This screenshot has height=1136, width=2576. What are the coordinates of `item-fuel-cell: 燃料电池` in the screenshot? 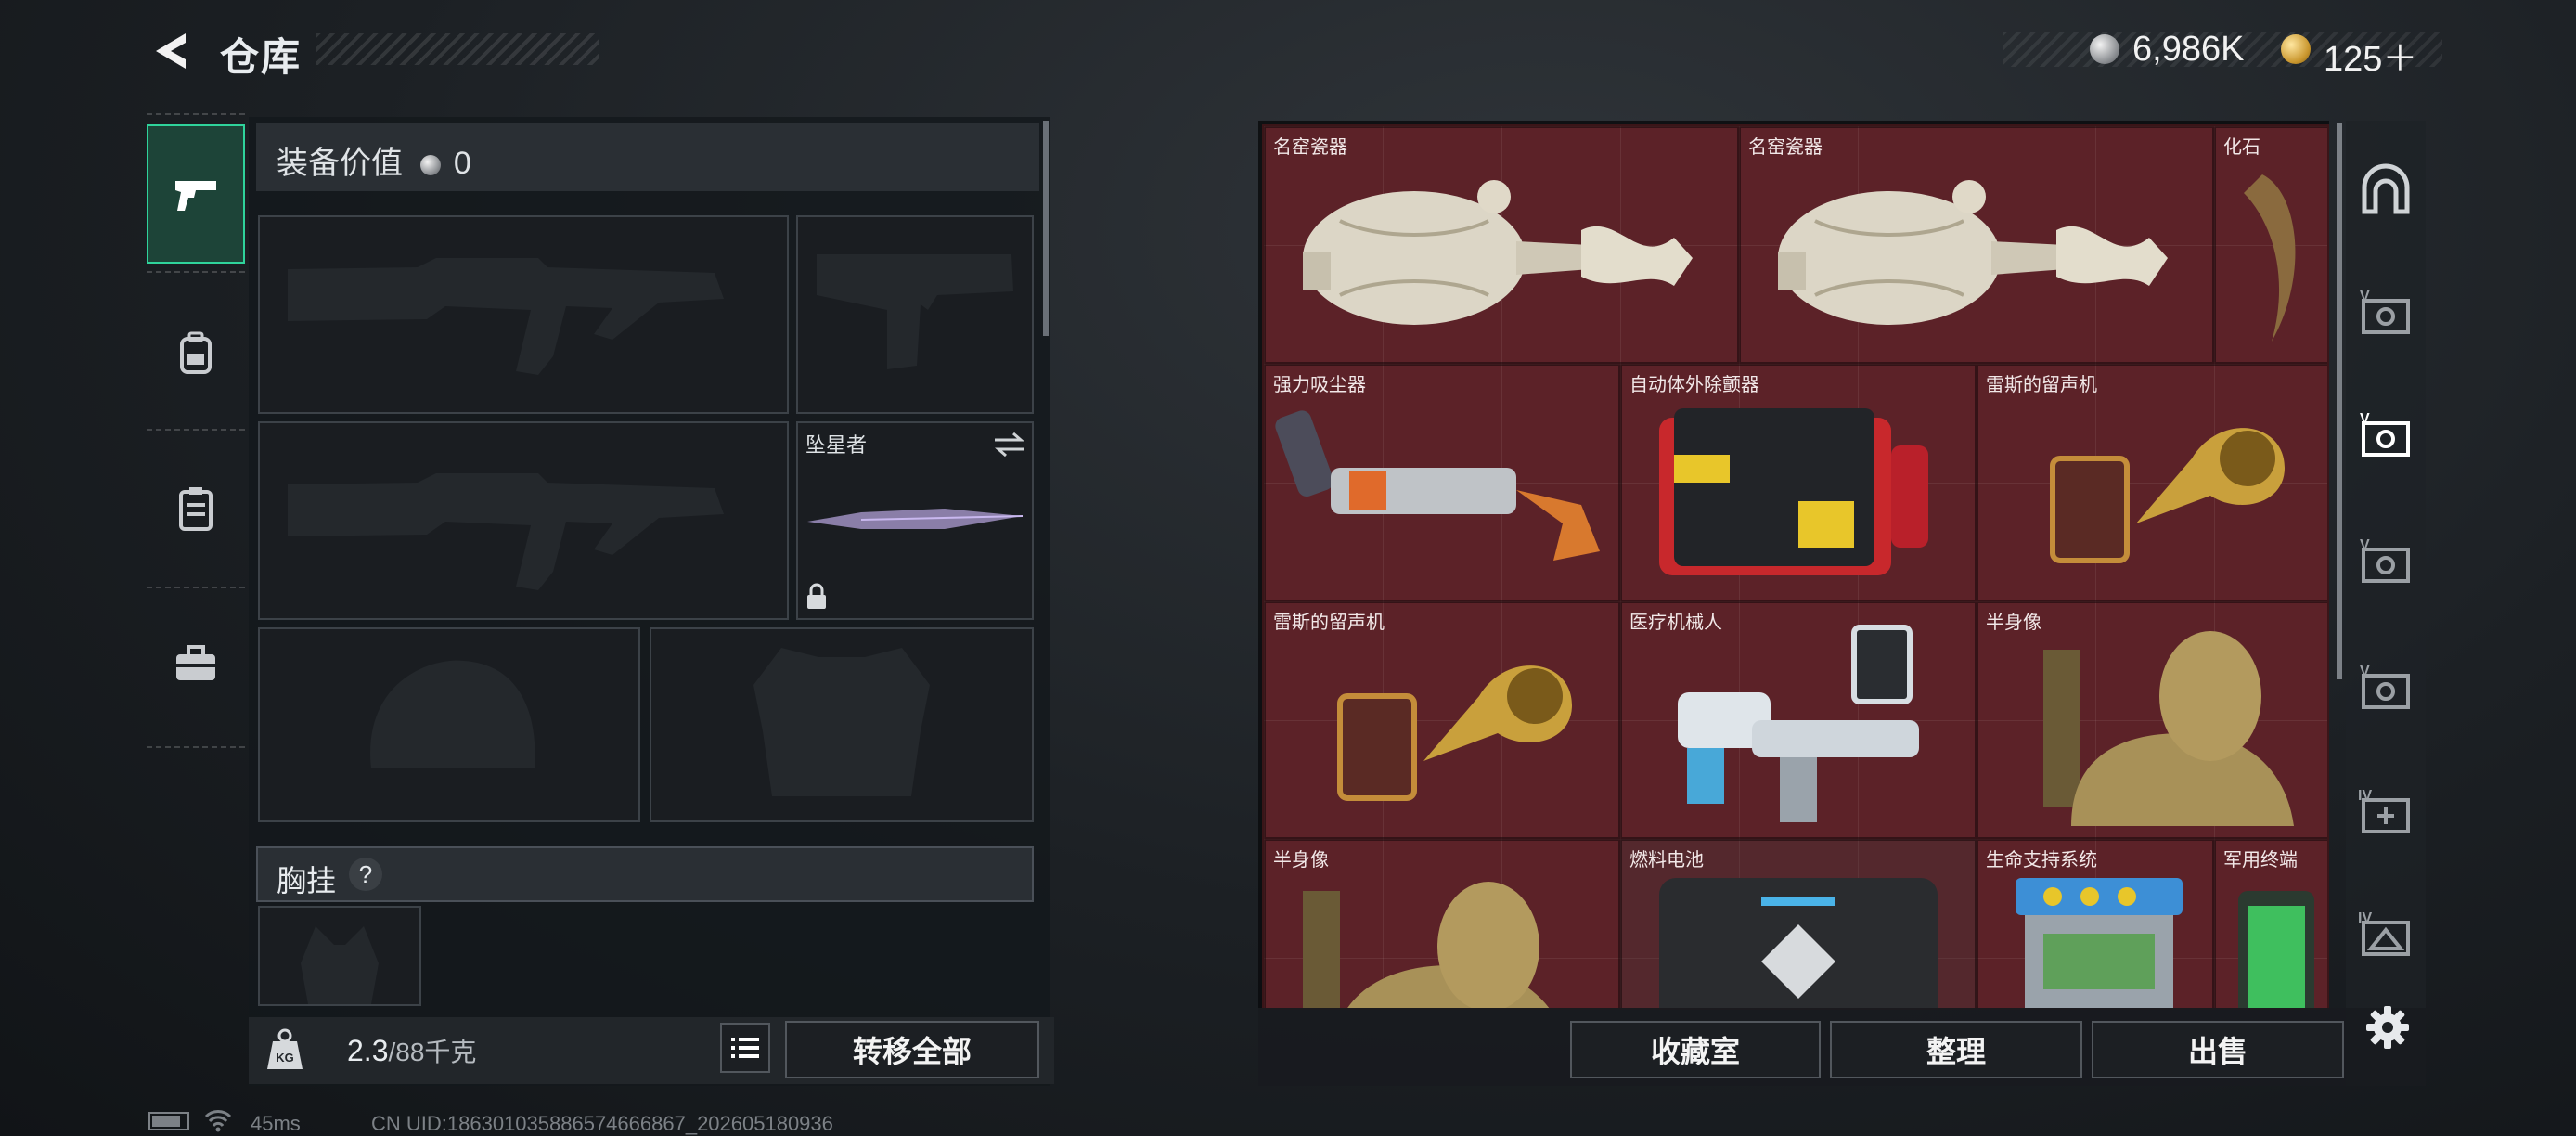 It's located at (1798, 923).